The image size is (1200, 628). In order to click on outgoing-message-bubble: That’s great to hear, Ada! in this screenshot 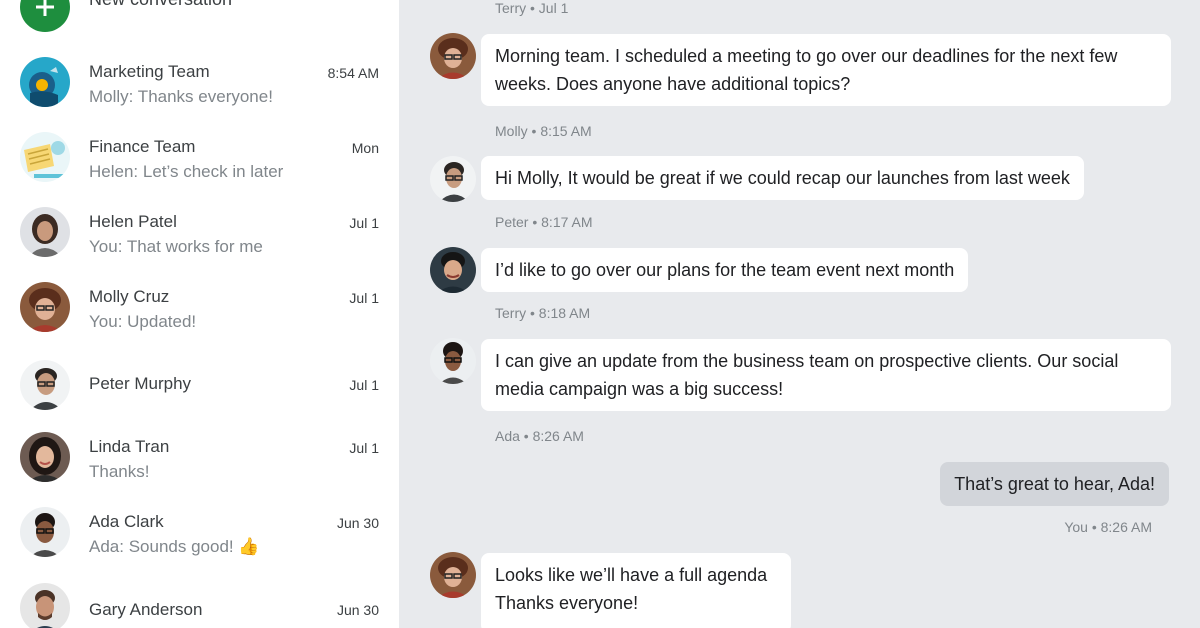, I will do `click(1054, 484)`.